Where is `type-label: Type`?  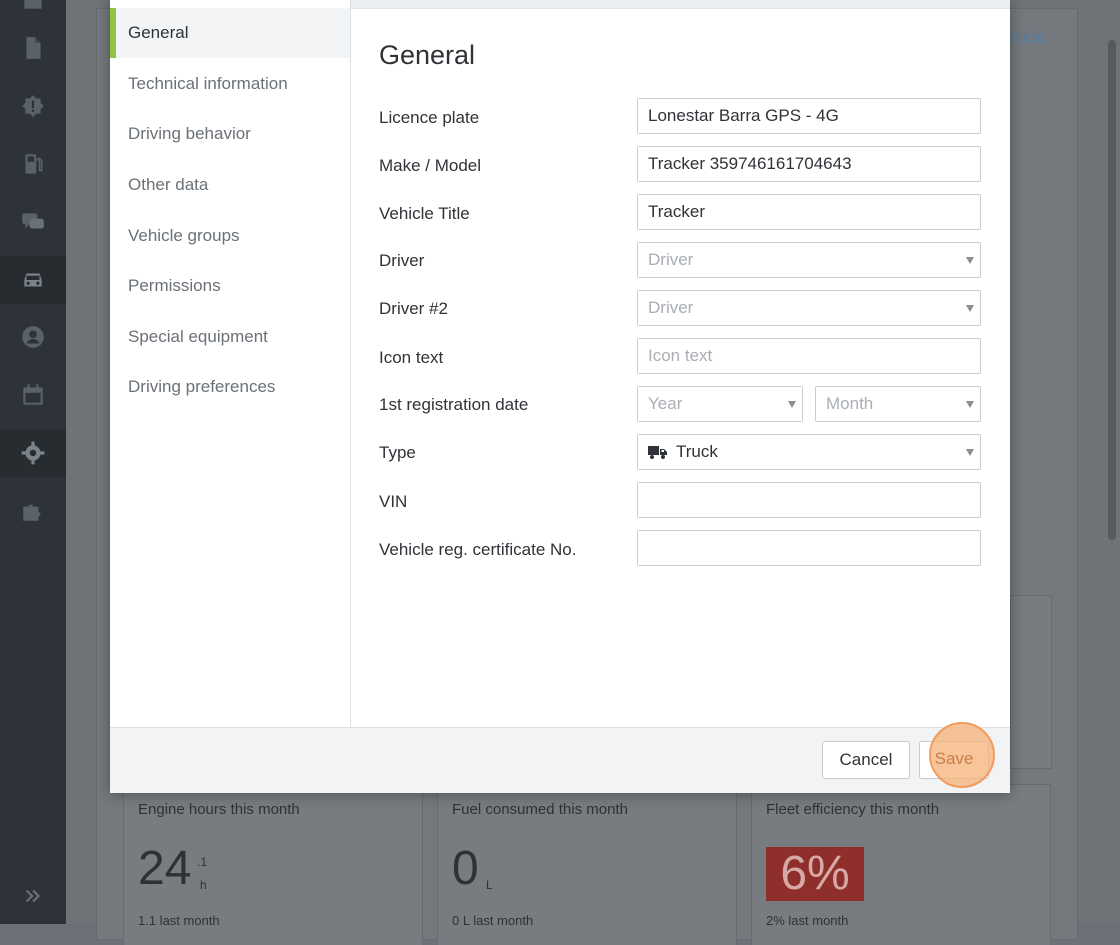 type-label: Type is located at coordinates (397, 452).